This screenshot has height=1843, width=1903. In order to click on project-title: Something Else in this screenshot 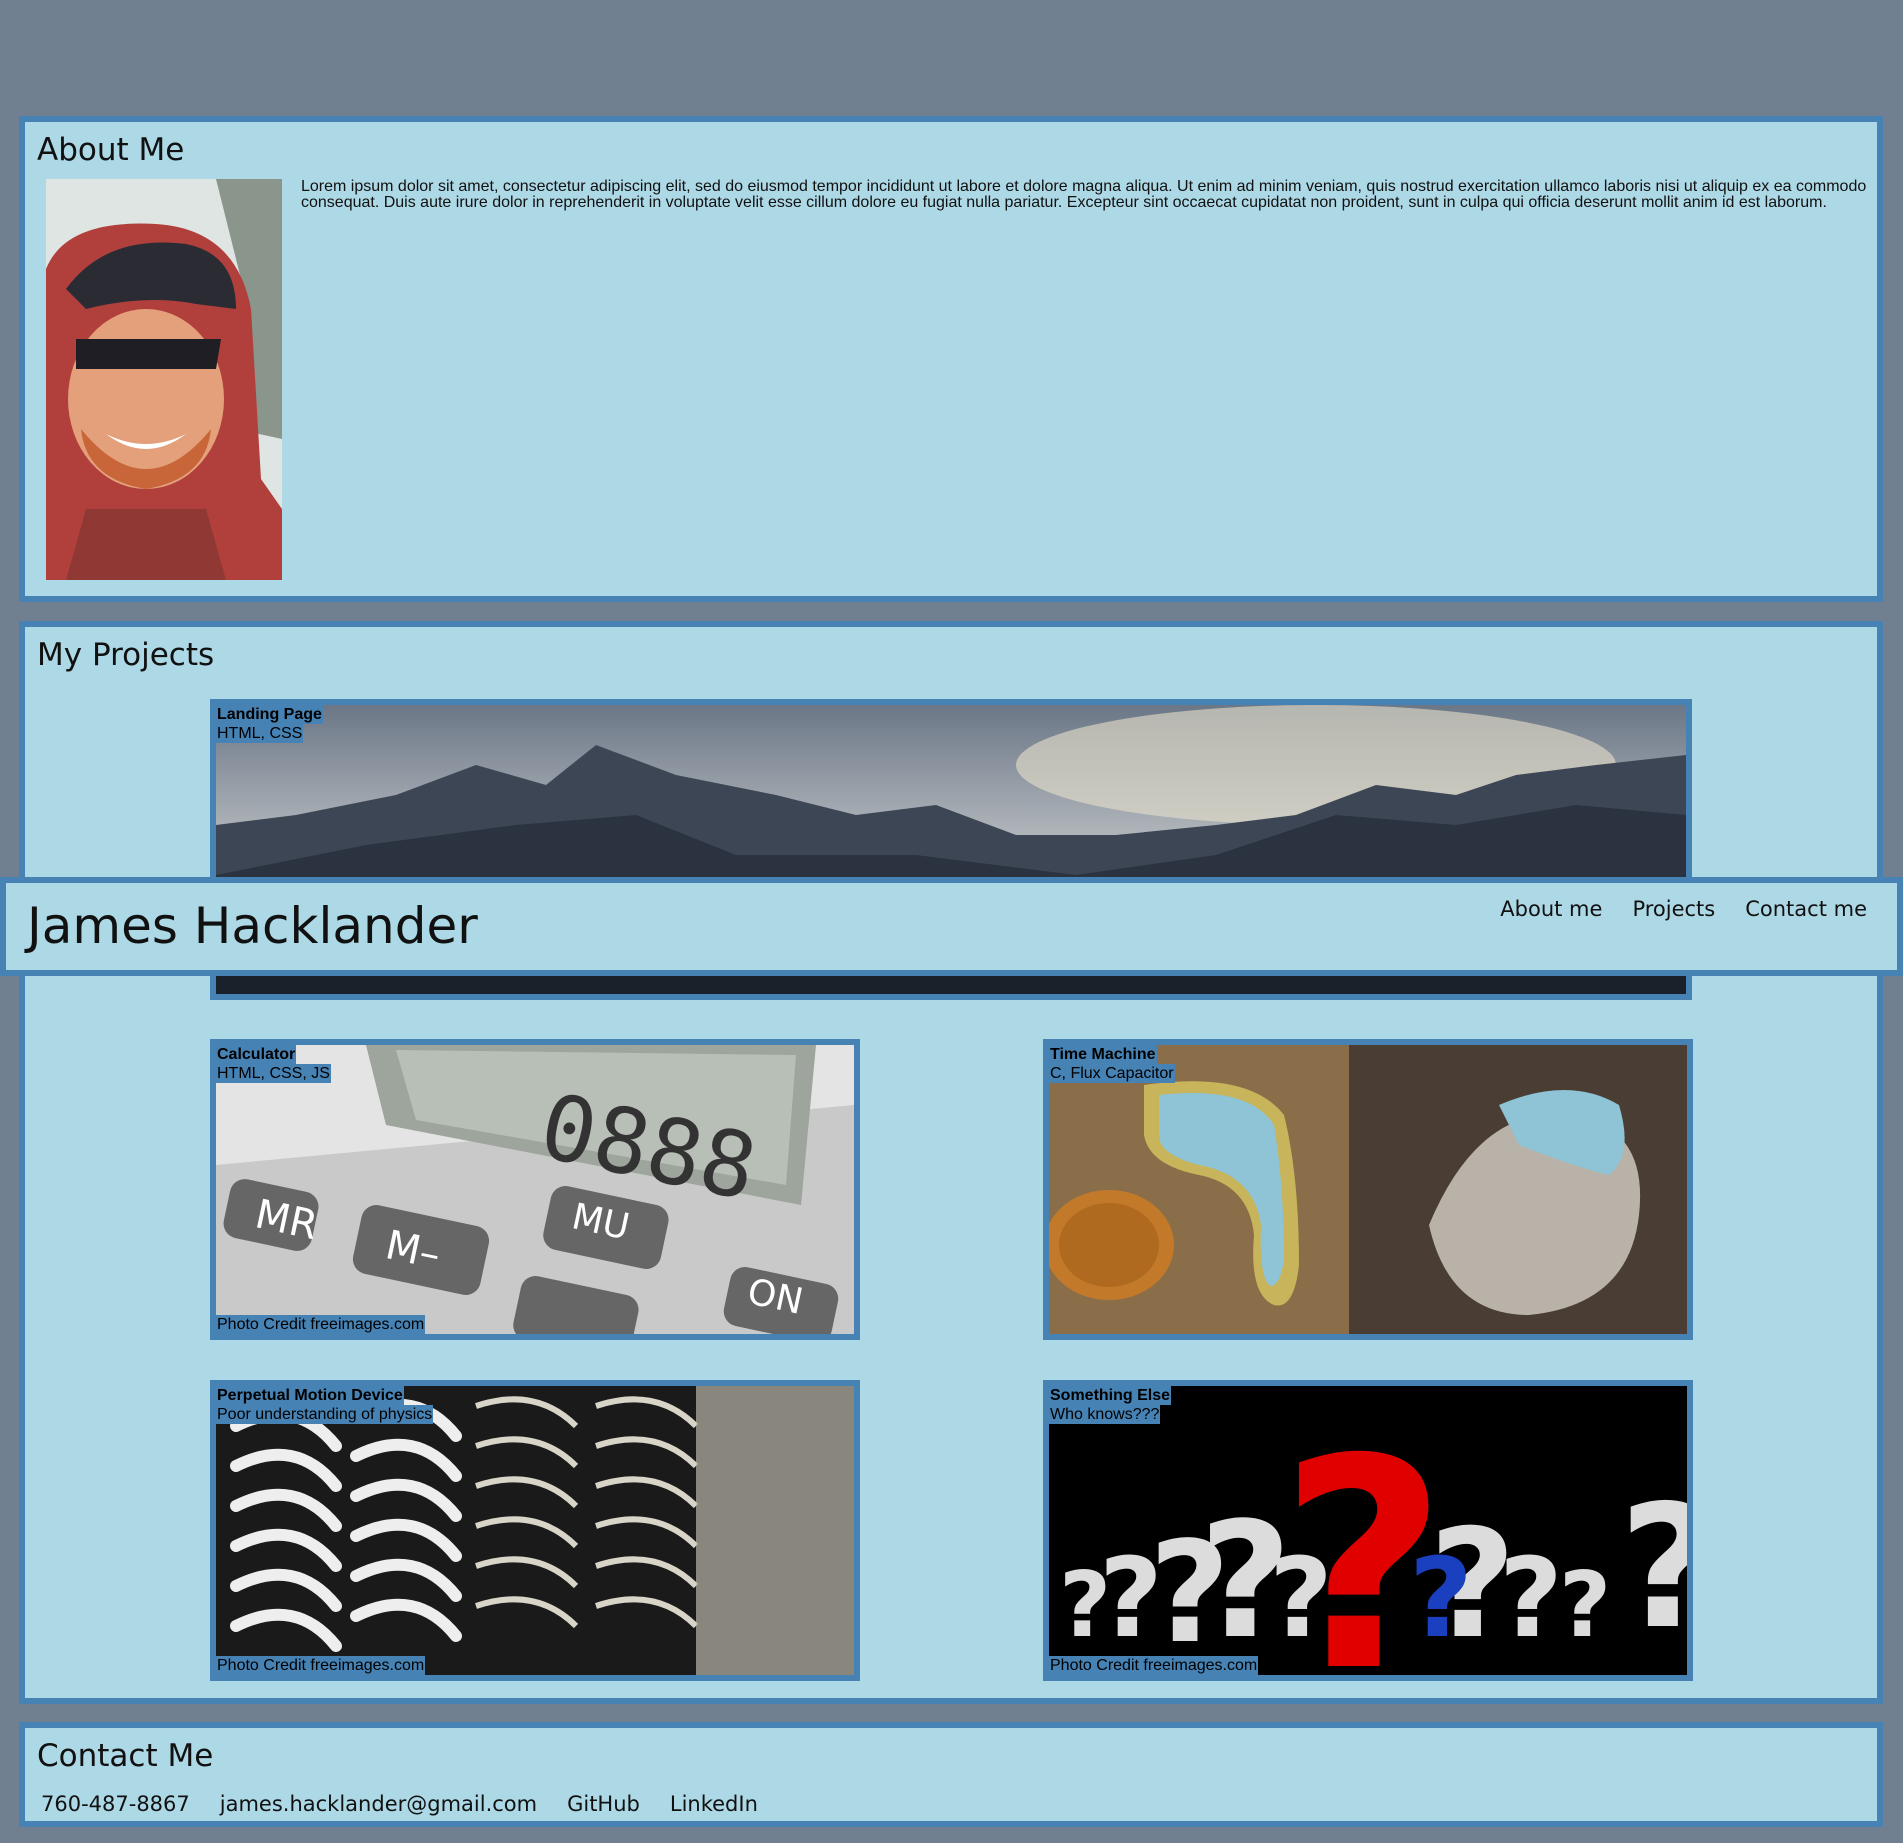, I will do `click(1110, 1395)`.